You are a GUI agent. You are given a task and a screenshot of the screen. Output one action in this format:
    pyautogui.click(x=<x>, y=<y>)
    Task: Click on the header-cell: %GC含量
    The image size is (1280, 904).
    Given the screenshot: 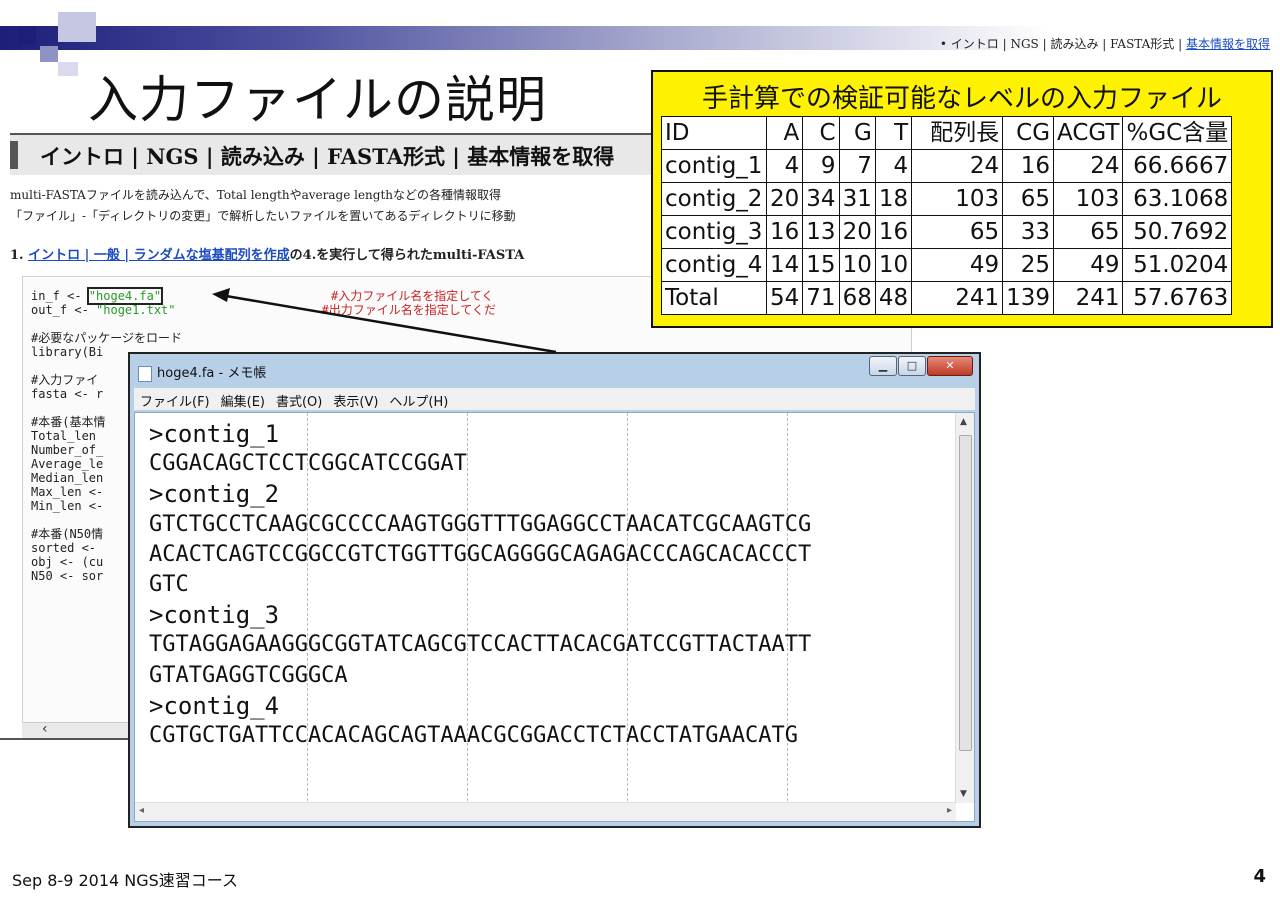 What is the action you would take?
    pyautogui.click(x=1177, y=133)
    